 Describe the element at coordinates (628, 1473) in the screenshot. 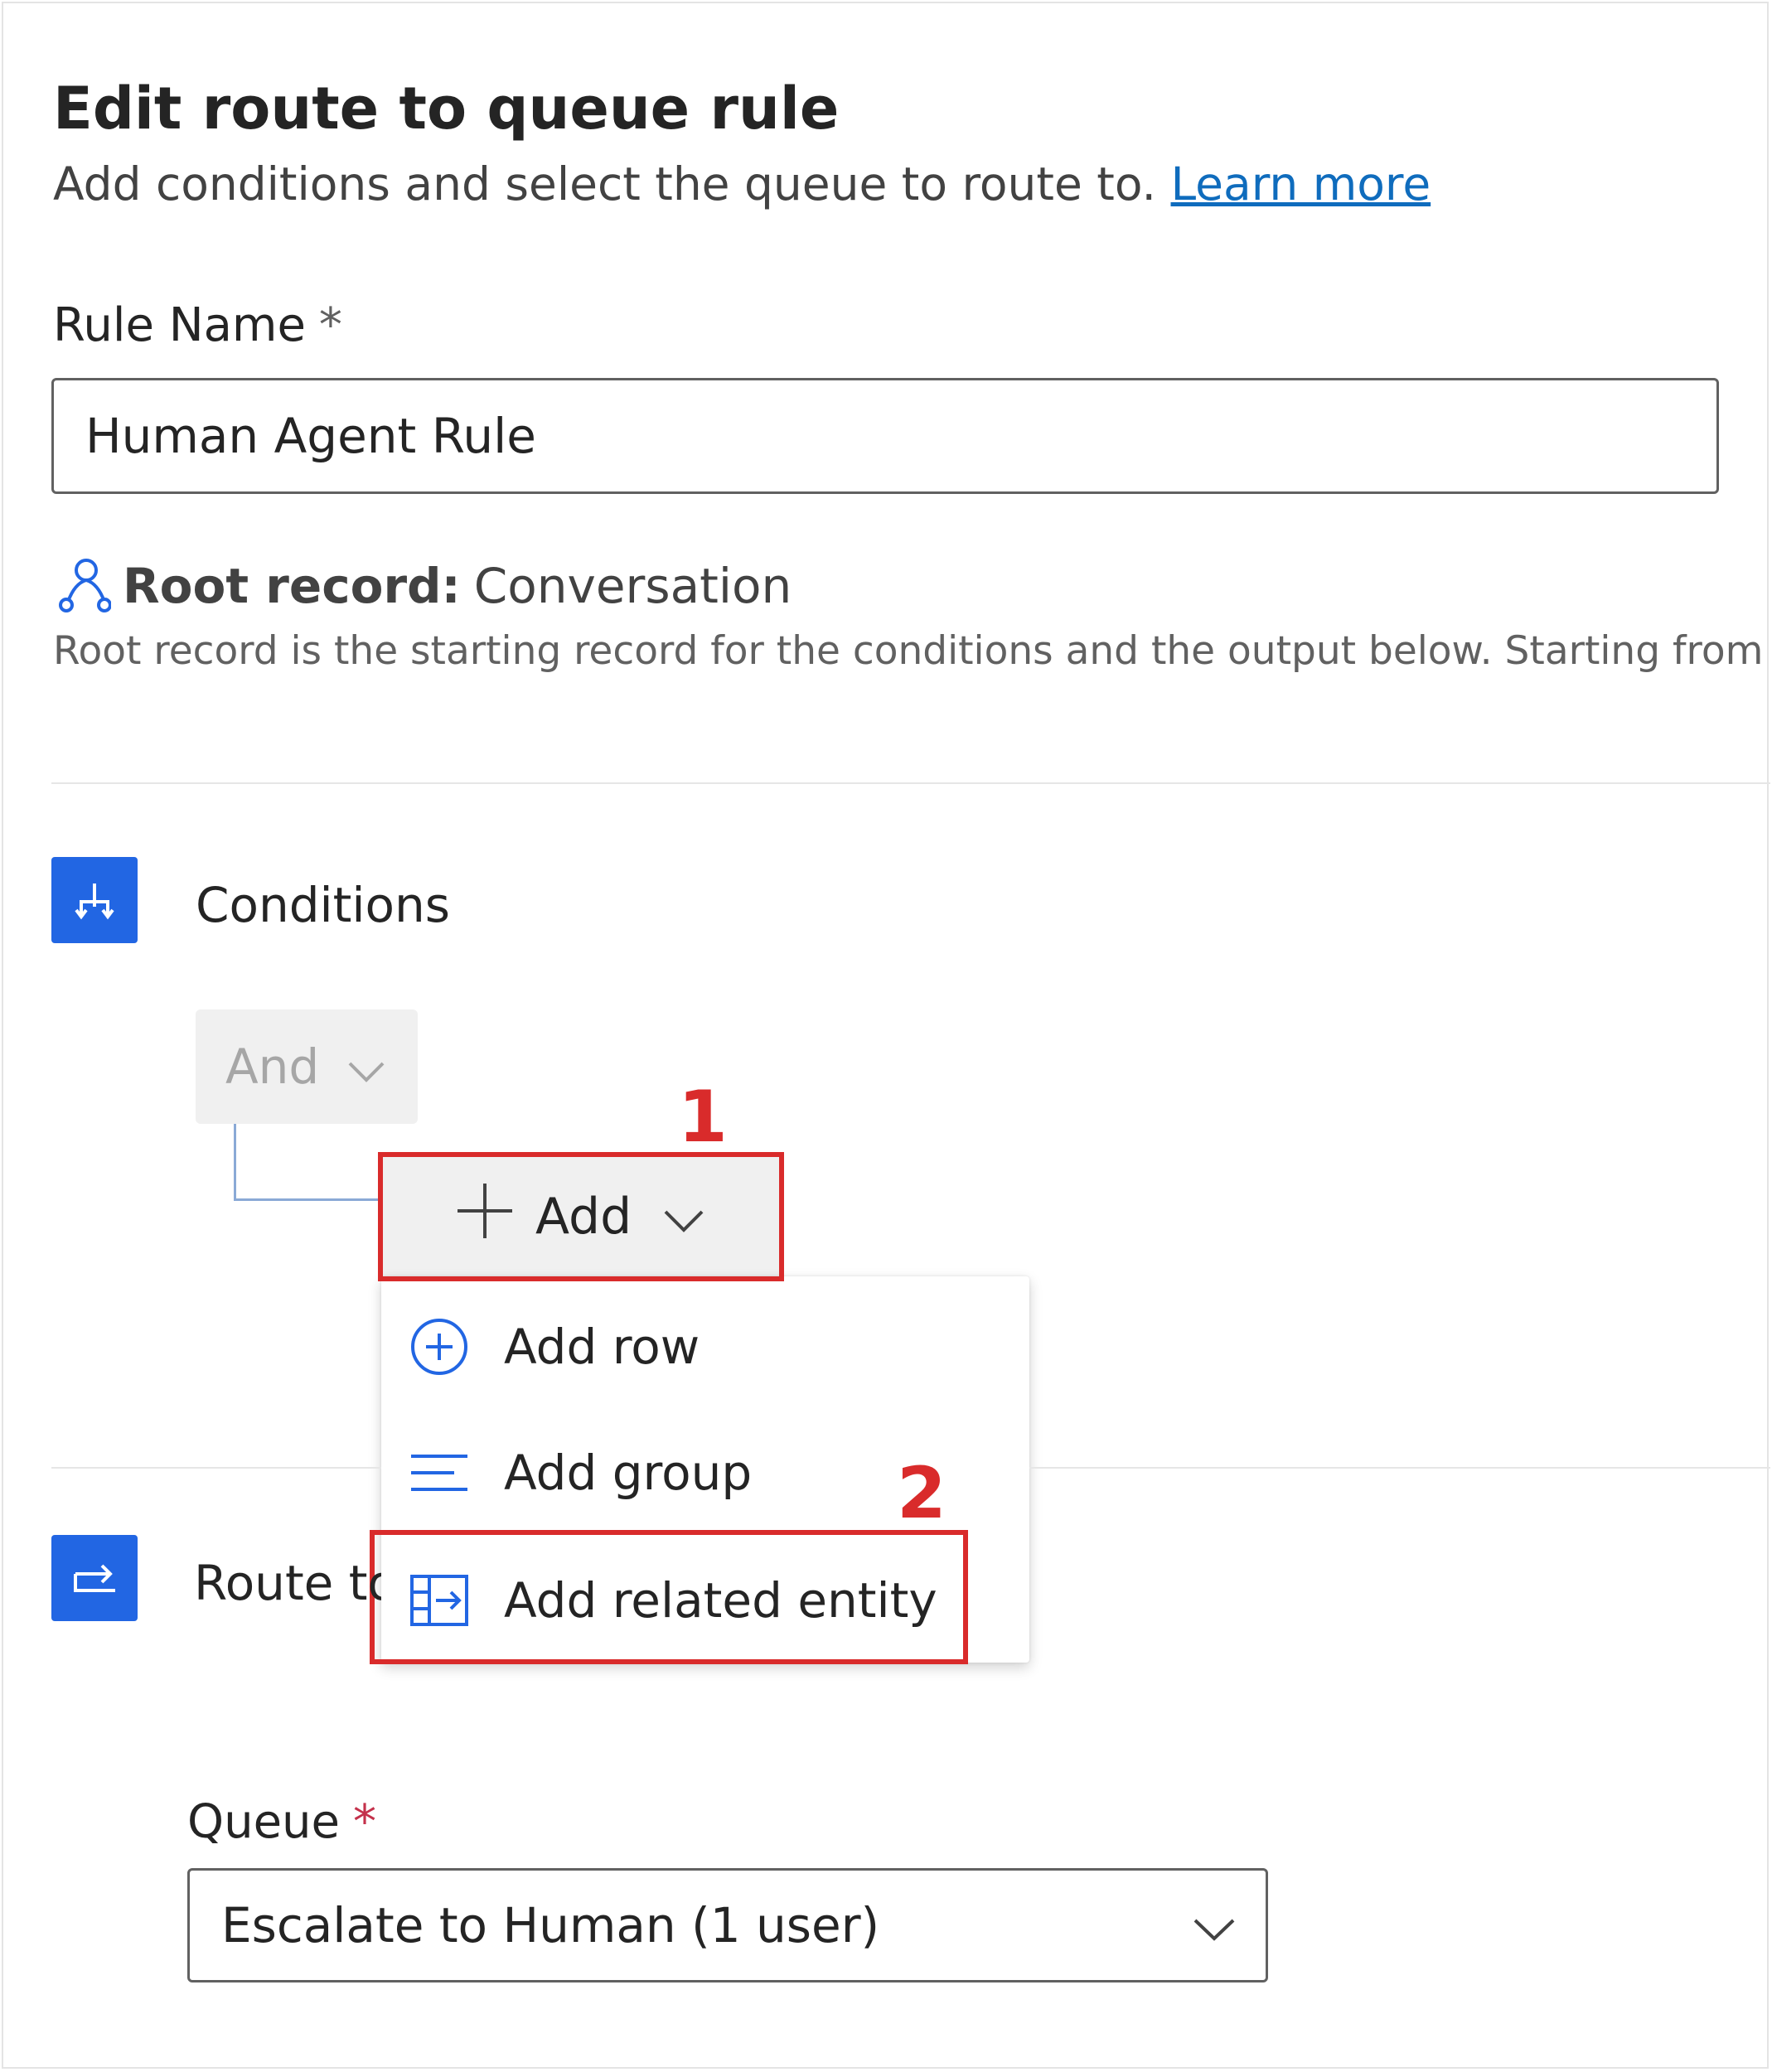

I see `menu-item-label: Add group` at that location.